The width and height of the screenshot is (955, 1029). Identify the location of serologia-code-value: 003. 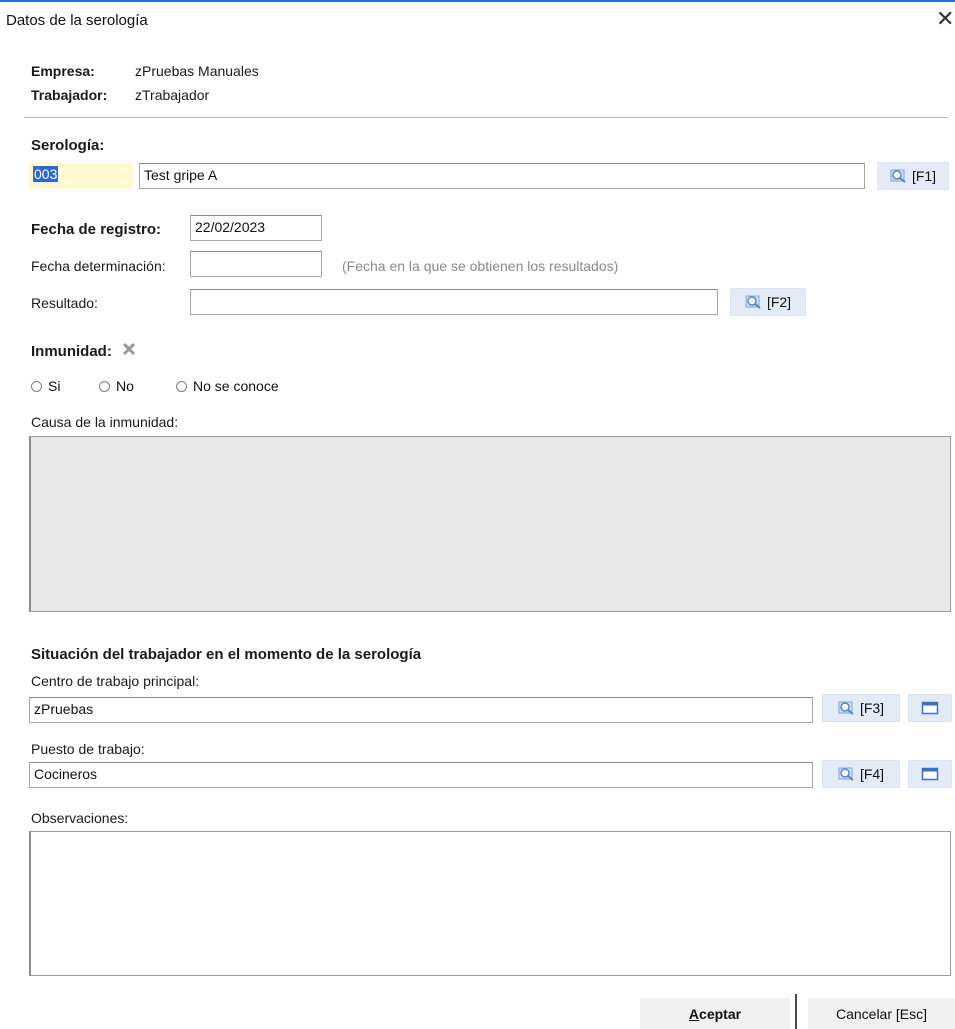
(46, 174).